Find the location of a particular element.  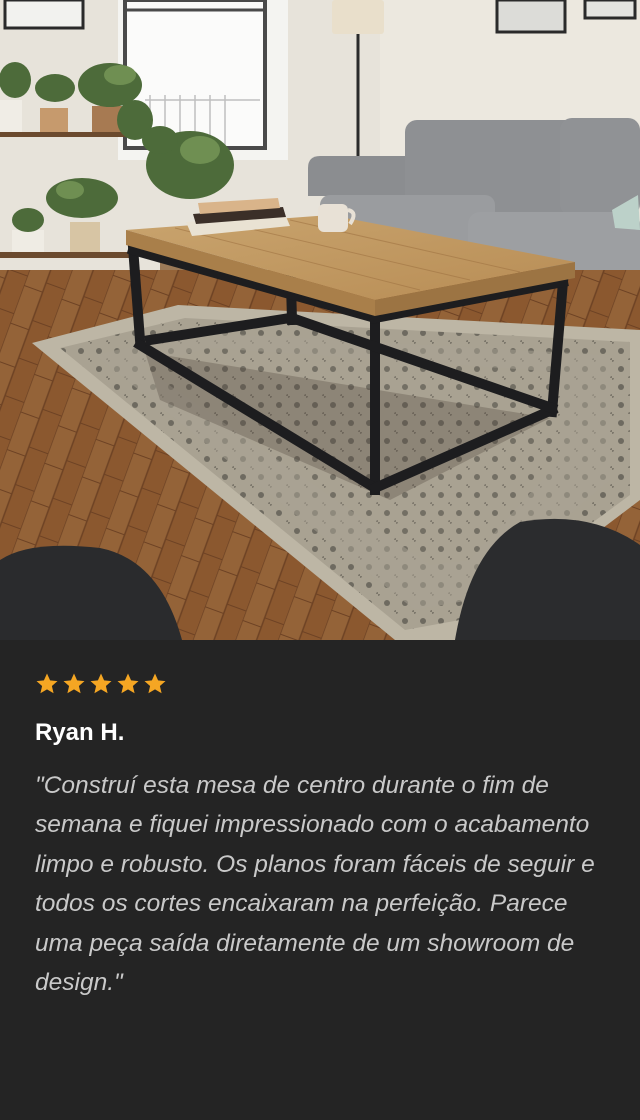

star-rating is located at coordinates (101, 684).